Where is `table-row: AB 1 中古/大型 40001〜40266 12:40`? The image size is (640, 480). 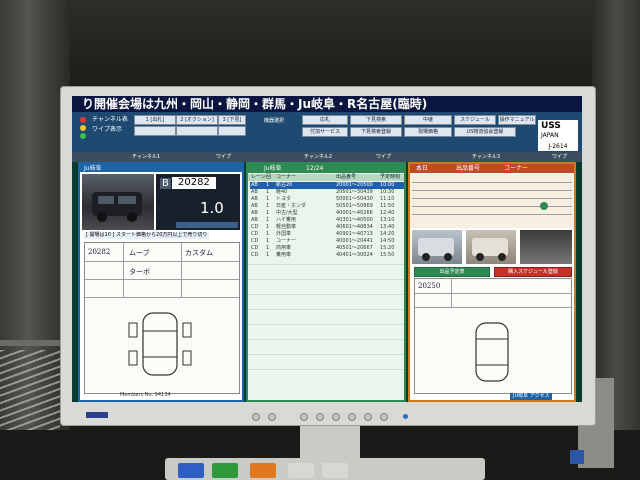 table-row: AB 1 中古/大型 40001〜40266 12:40 is located at coordinates (327, 213).